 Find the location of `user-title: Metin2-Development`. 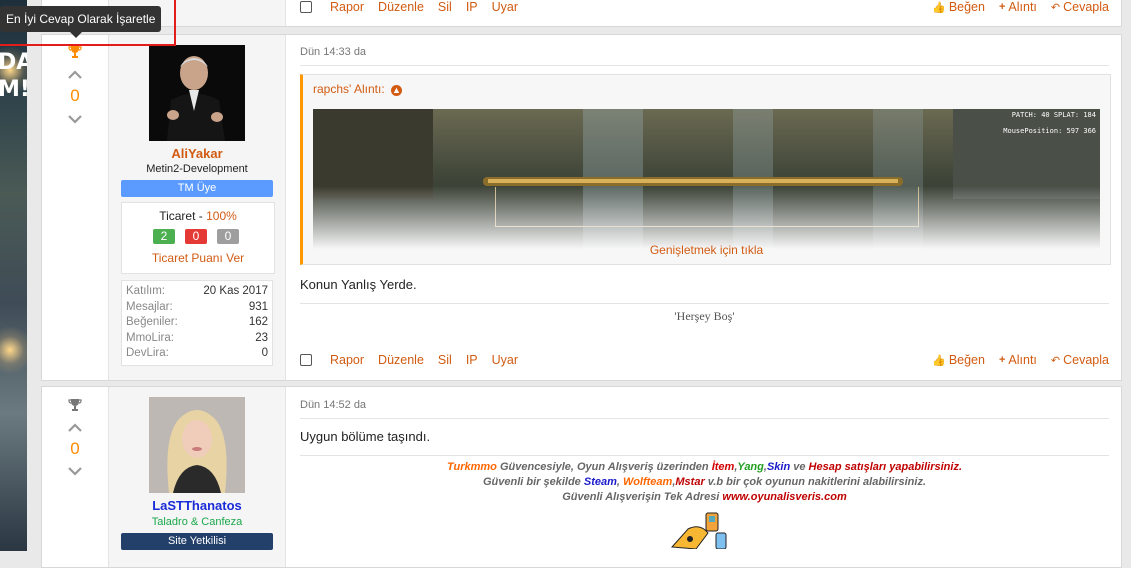

user-title: Metin2-Development is located at coordinates (197, 169).